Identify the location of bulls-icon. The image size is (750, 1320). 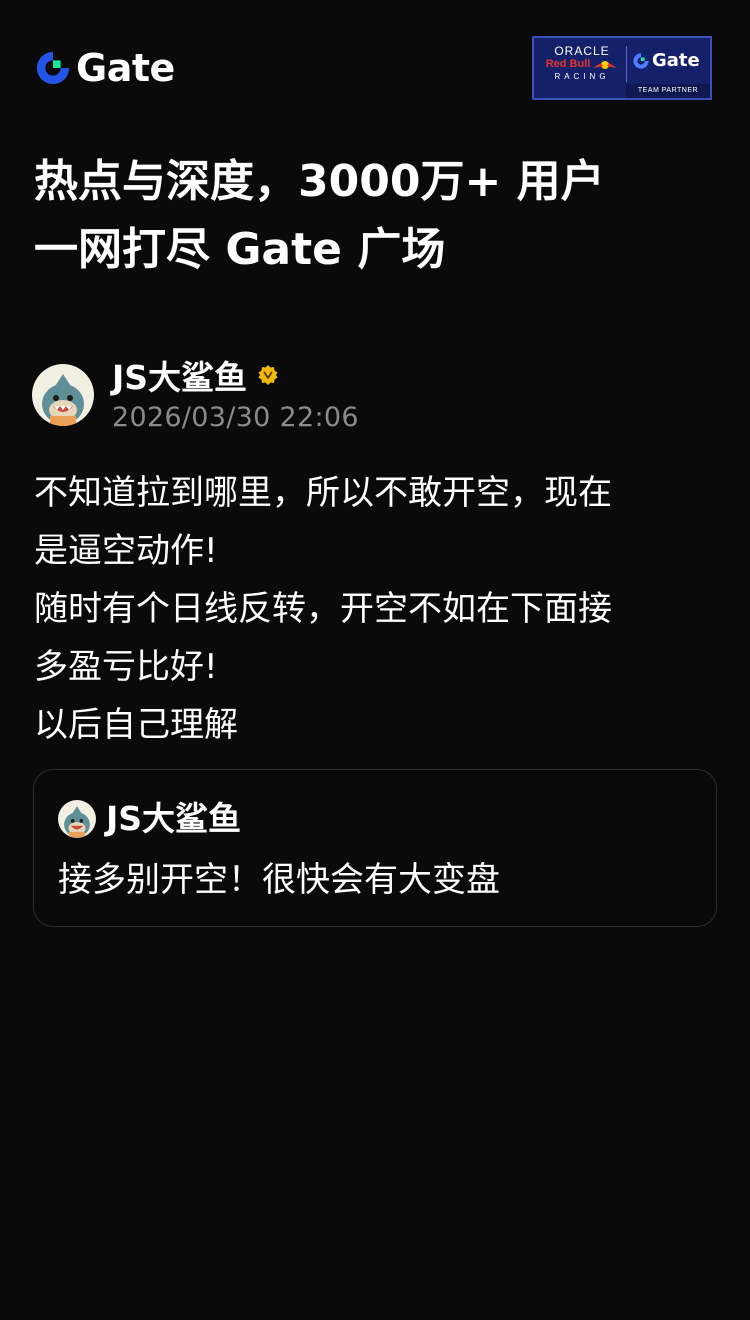
(605, 64).